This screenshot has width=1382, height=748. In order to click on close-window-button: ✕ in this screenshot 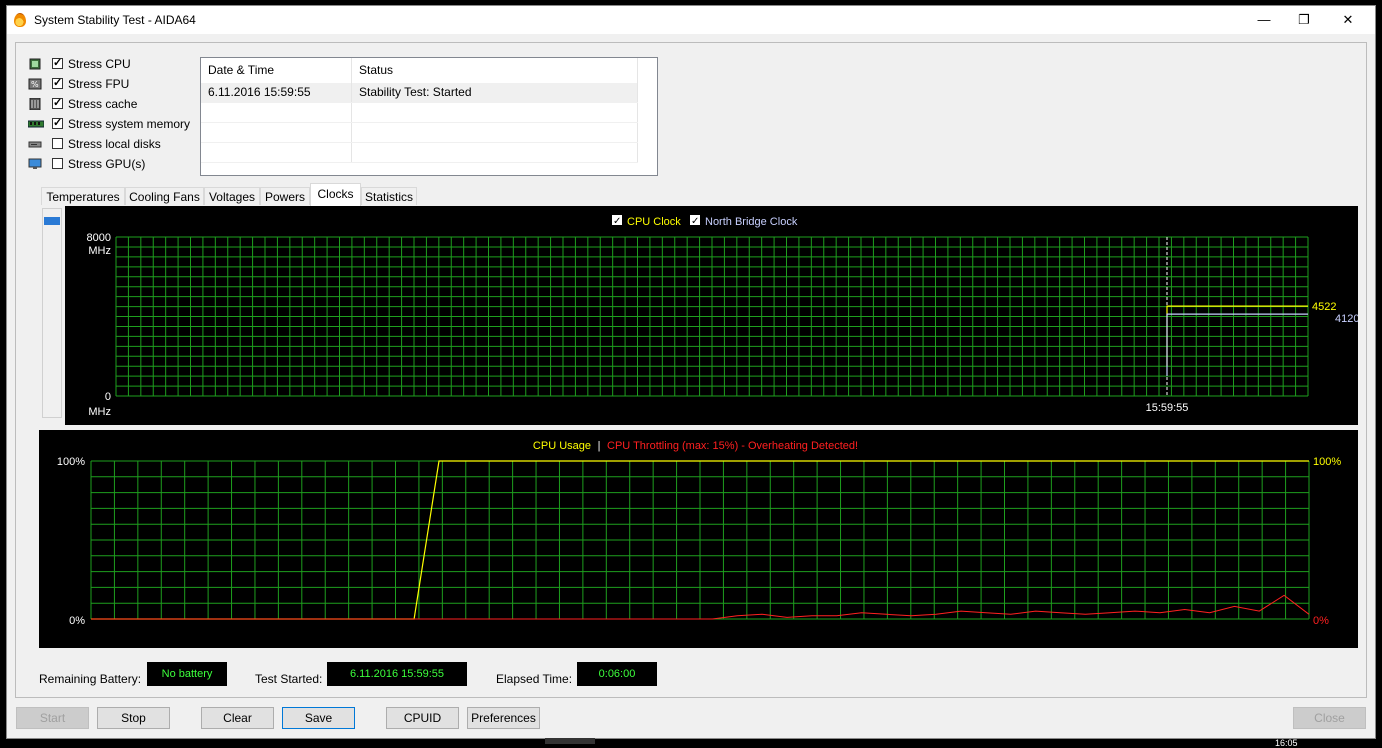, I will do `click(1348, 20)`.